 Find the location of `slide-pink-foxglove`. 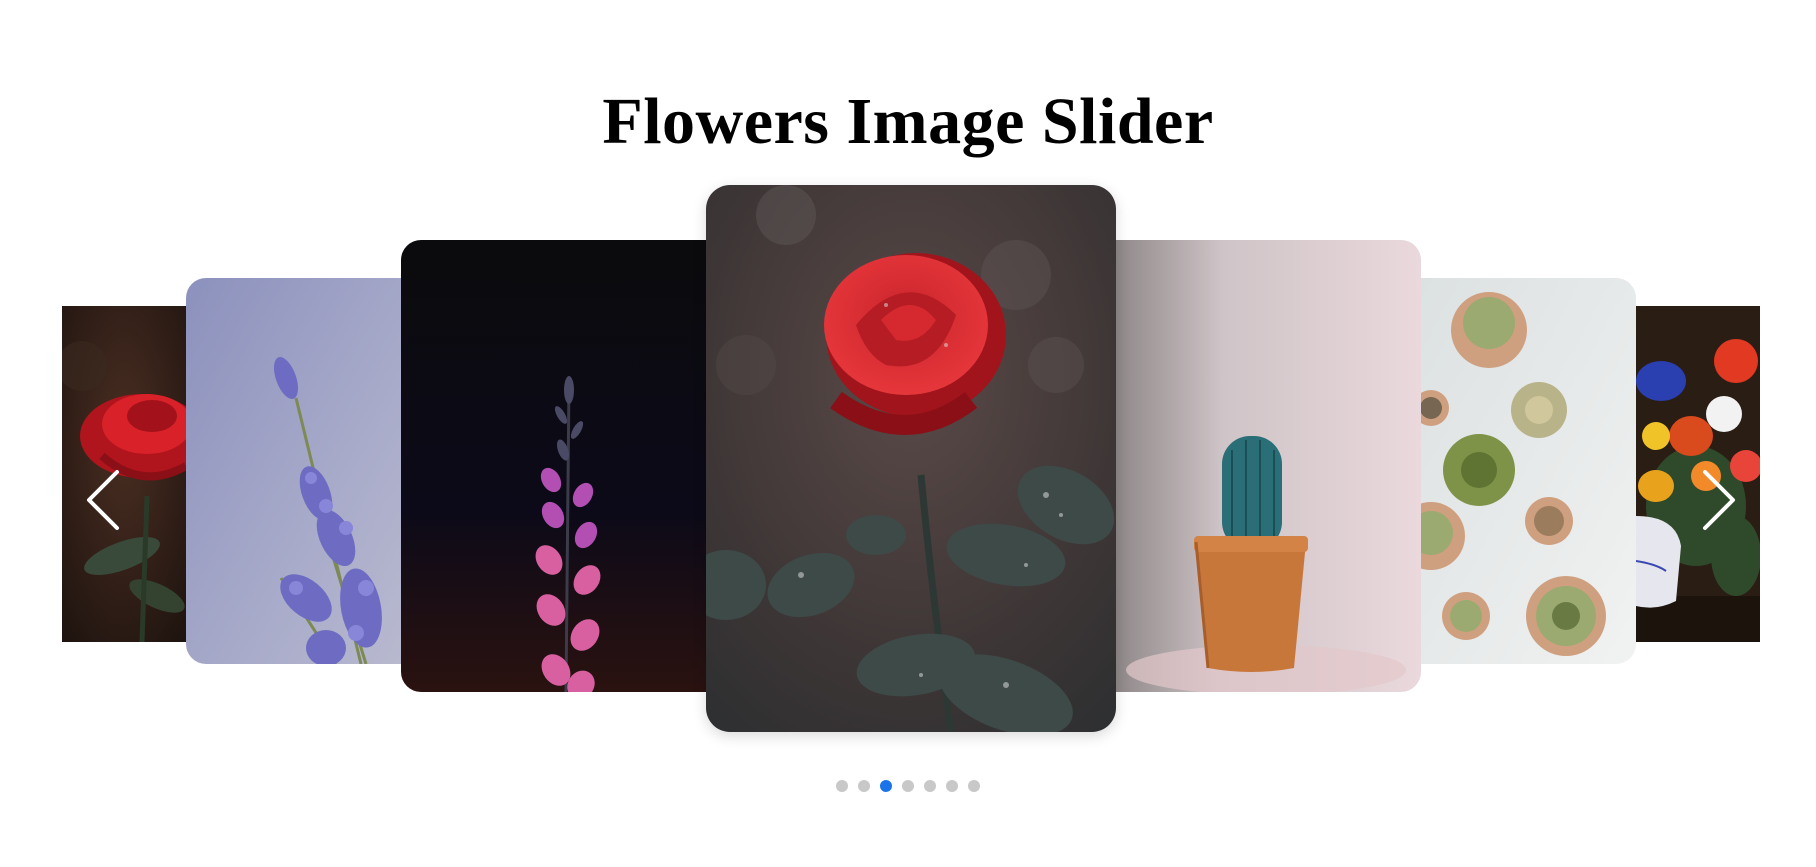

slide-pink-foxglove is located at coordinates (553, 466).